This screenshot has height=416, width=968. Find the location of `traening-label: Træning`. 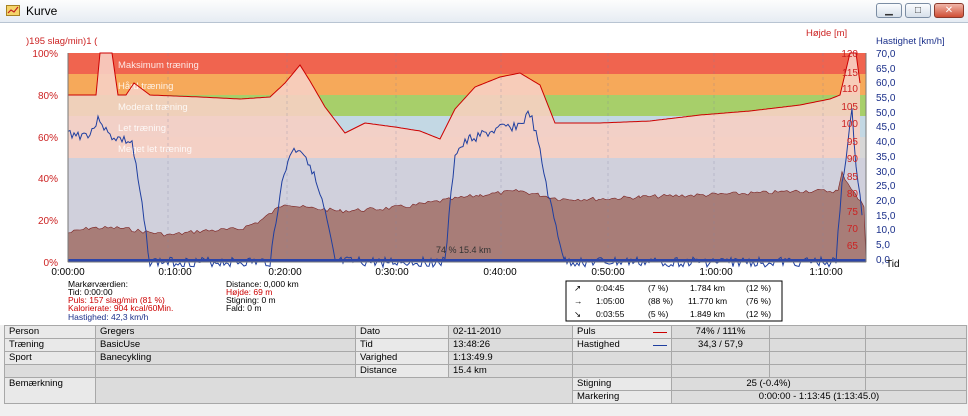

traening-label: Træning is located at coordinates (50, 345).